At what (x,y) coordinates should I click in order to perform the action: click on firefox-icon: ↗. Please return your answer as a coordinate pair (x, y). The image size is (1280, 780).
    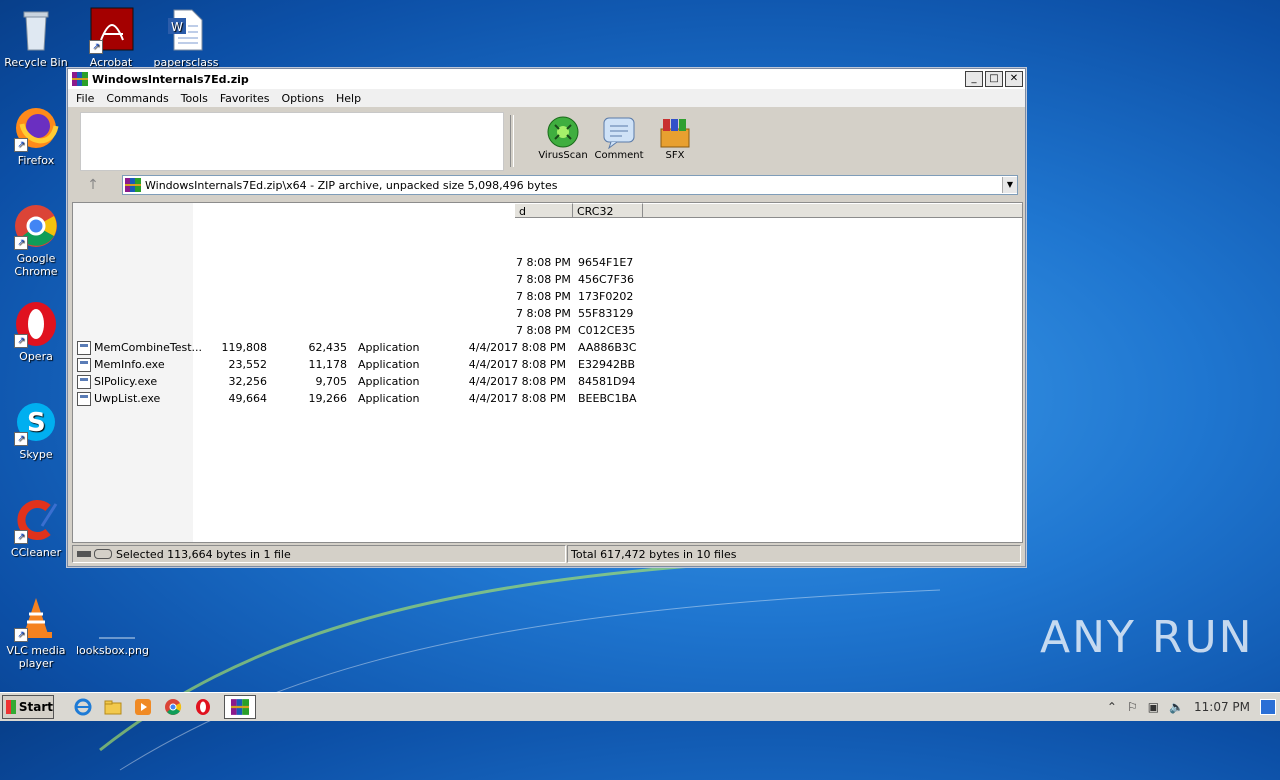
    Looking at the image, I should click on (36, 128).